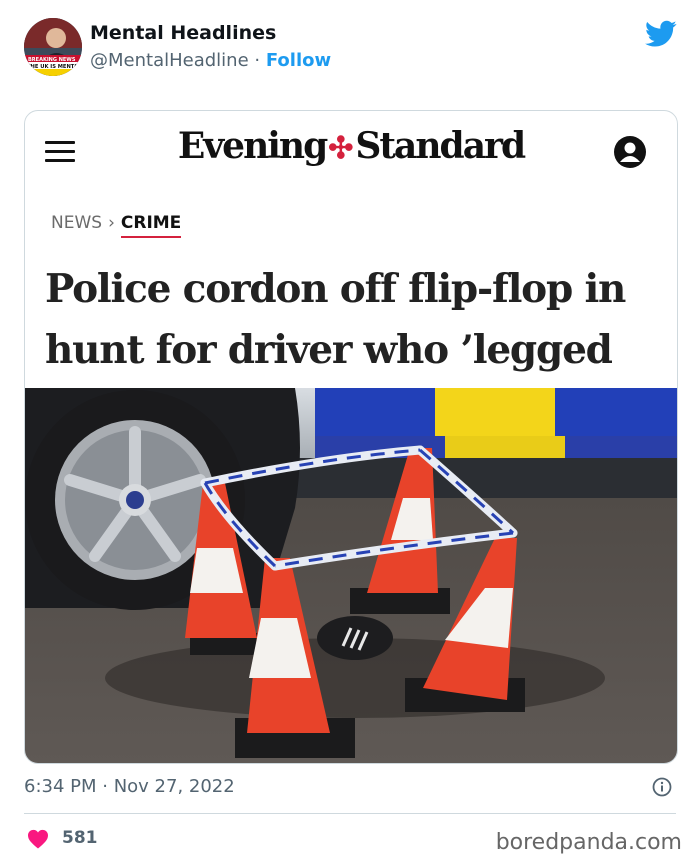  What do you see at coordinates (630, 152) in the screenshot?
I see `account-icon` at bounding box center [630, 152].